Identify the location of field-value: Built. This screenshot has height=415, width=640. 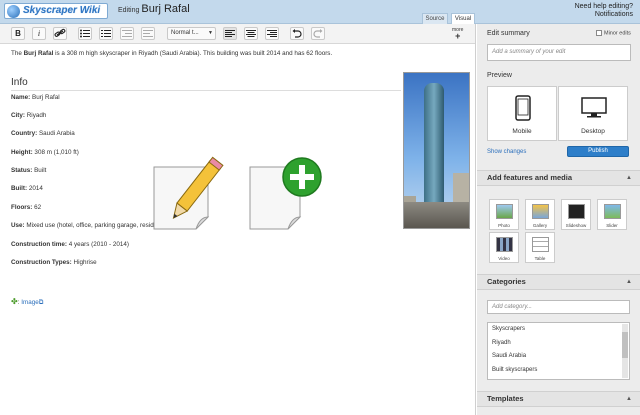
(39, 170).